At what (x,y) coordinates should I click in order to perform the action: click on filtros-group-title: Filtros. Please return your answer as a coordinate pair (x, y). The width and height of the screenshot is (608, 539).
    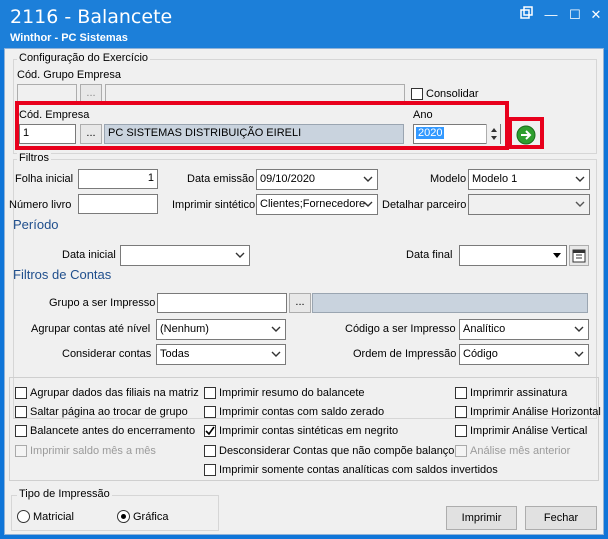
    Looking at the image, I should click on (34, 158).